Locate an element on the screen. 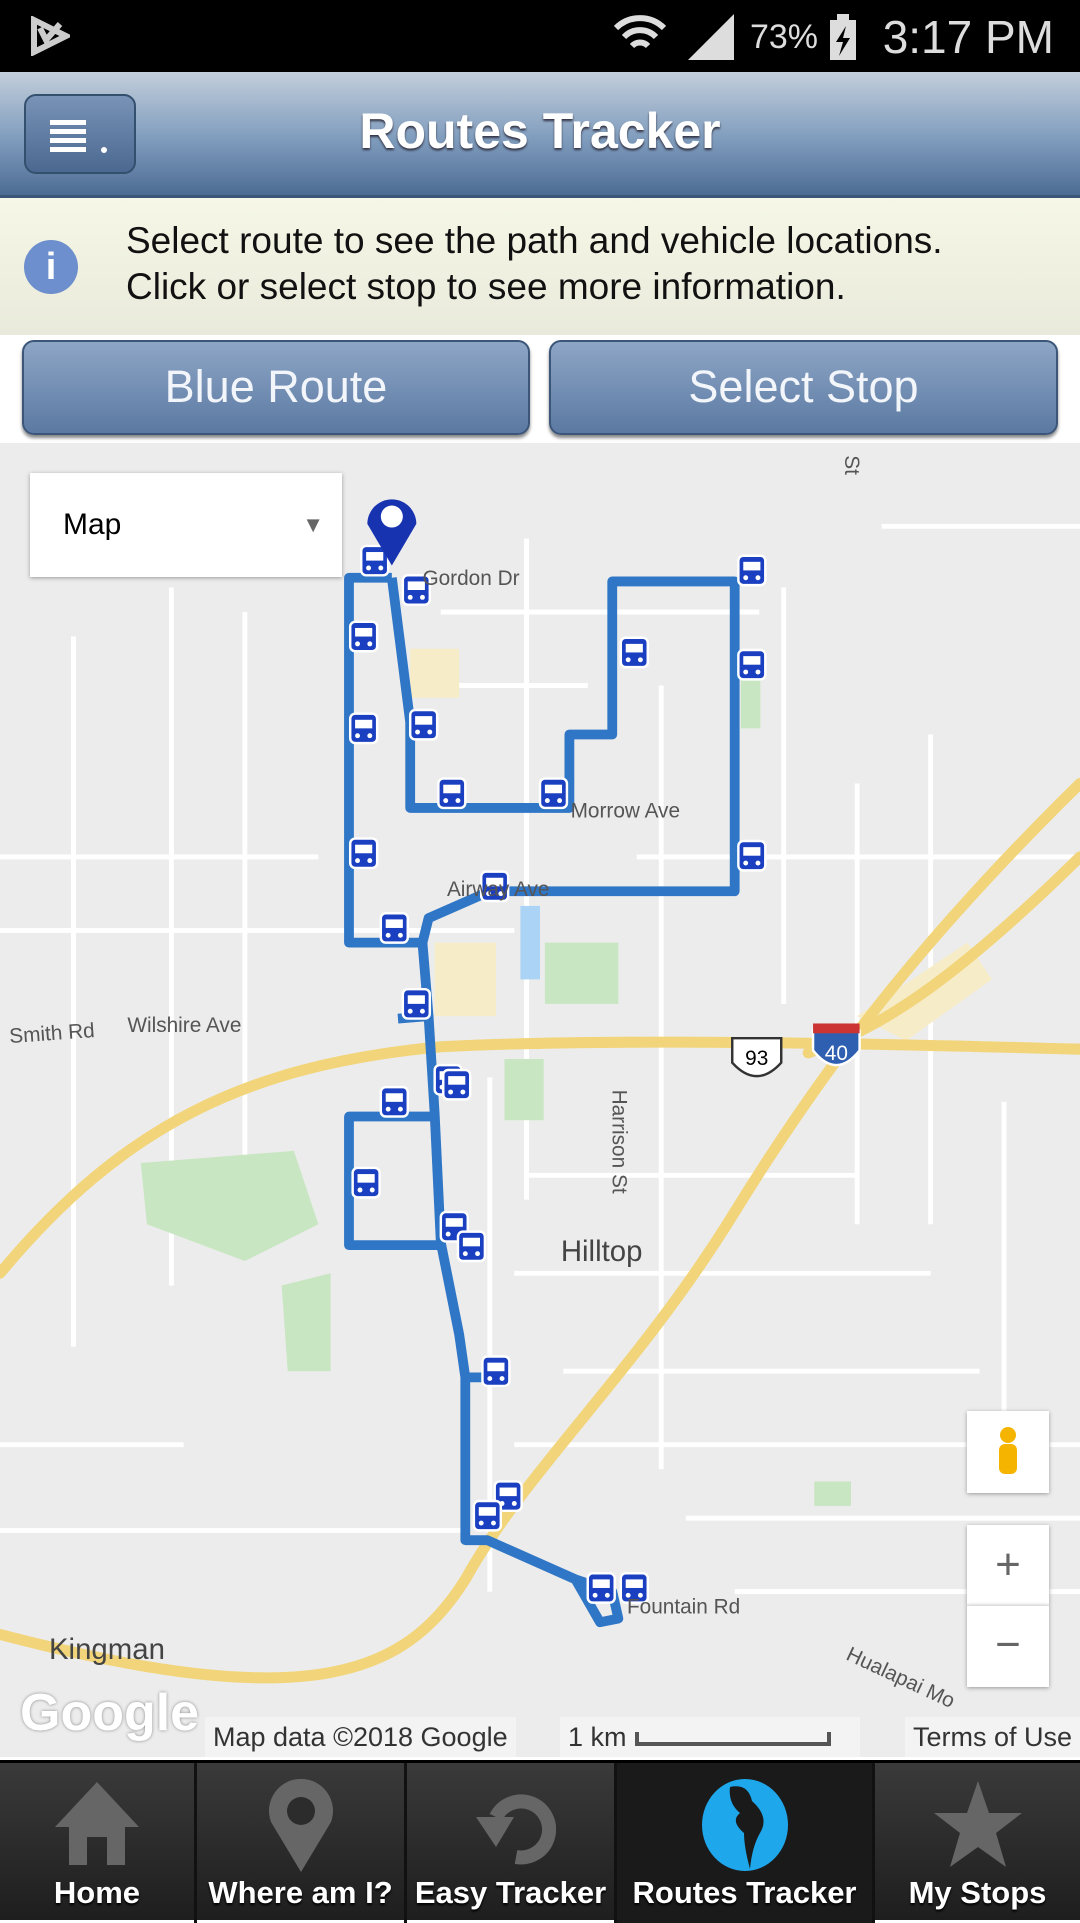 The height and width of the screenshot is (1923, 1080). label-wilshire-ave: Wilshire Ave is located at coordinates (184, 1025).